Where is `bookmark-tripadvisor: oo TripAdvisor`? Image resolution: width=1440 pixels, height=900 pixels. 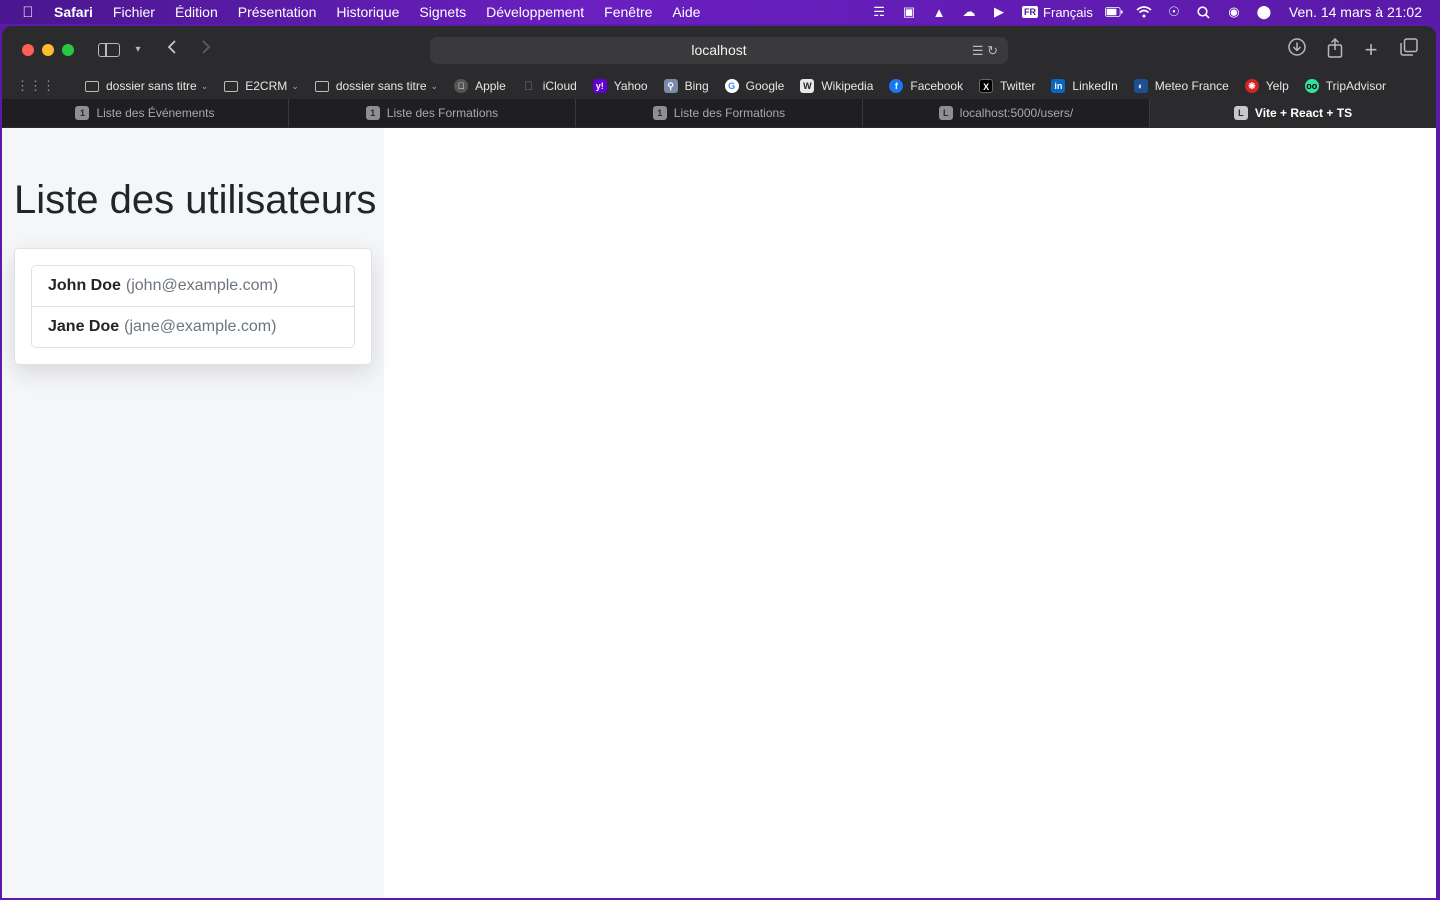 bookmark-tripadvisor: oo TripAdvisor is located at coordinates (1345, 86).